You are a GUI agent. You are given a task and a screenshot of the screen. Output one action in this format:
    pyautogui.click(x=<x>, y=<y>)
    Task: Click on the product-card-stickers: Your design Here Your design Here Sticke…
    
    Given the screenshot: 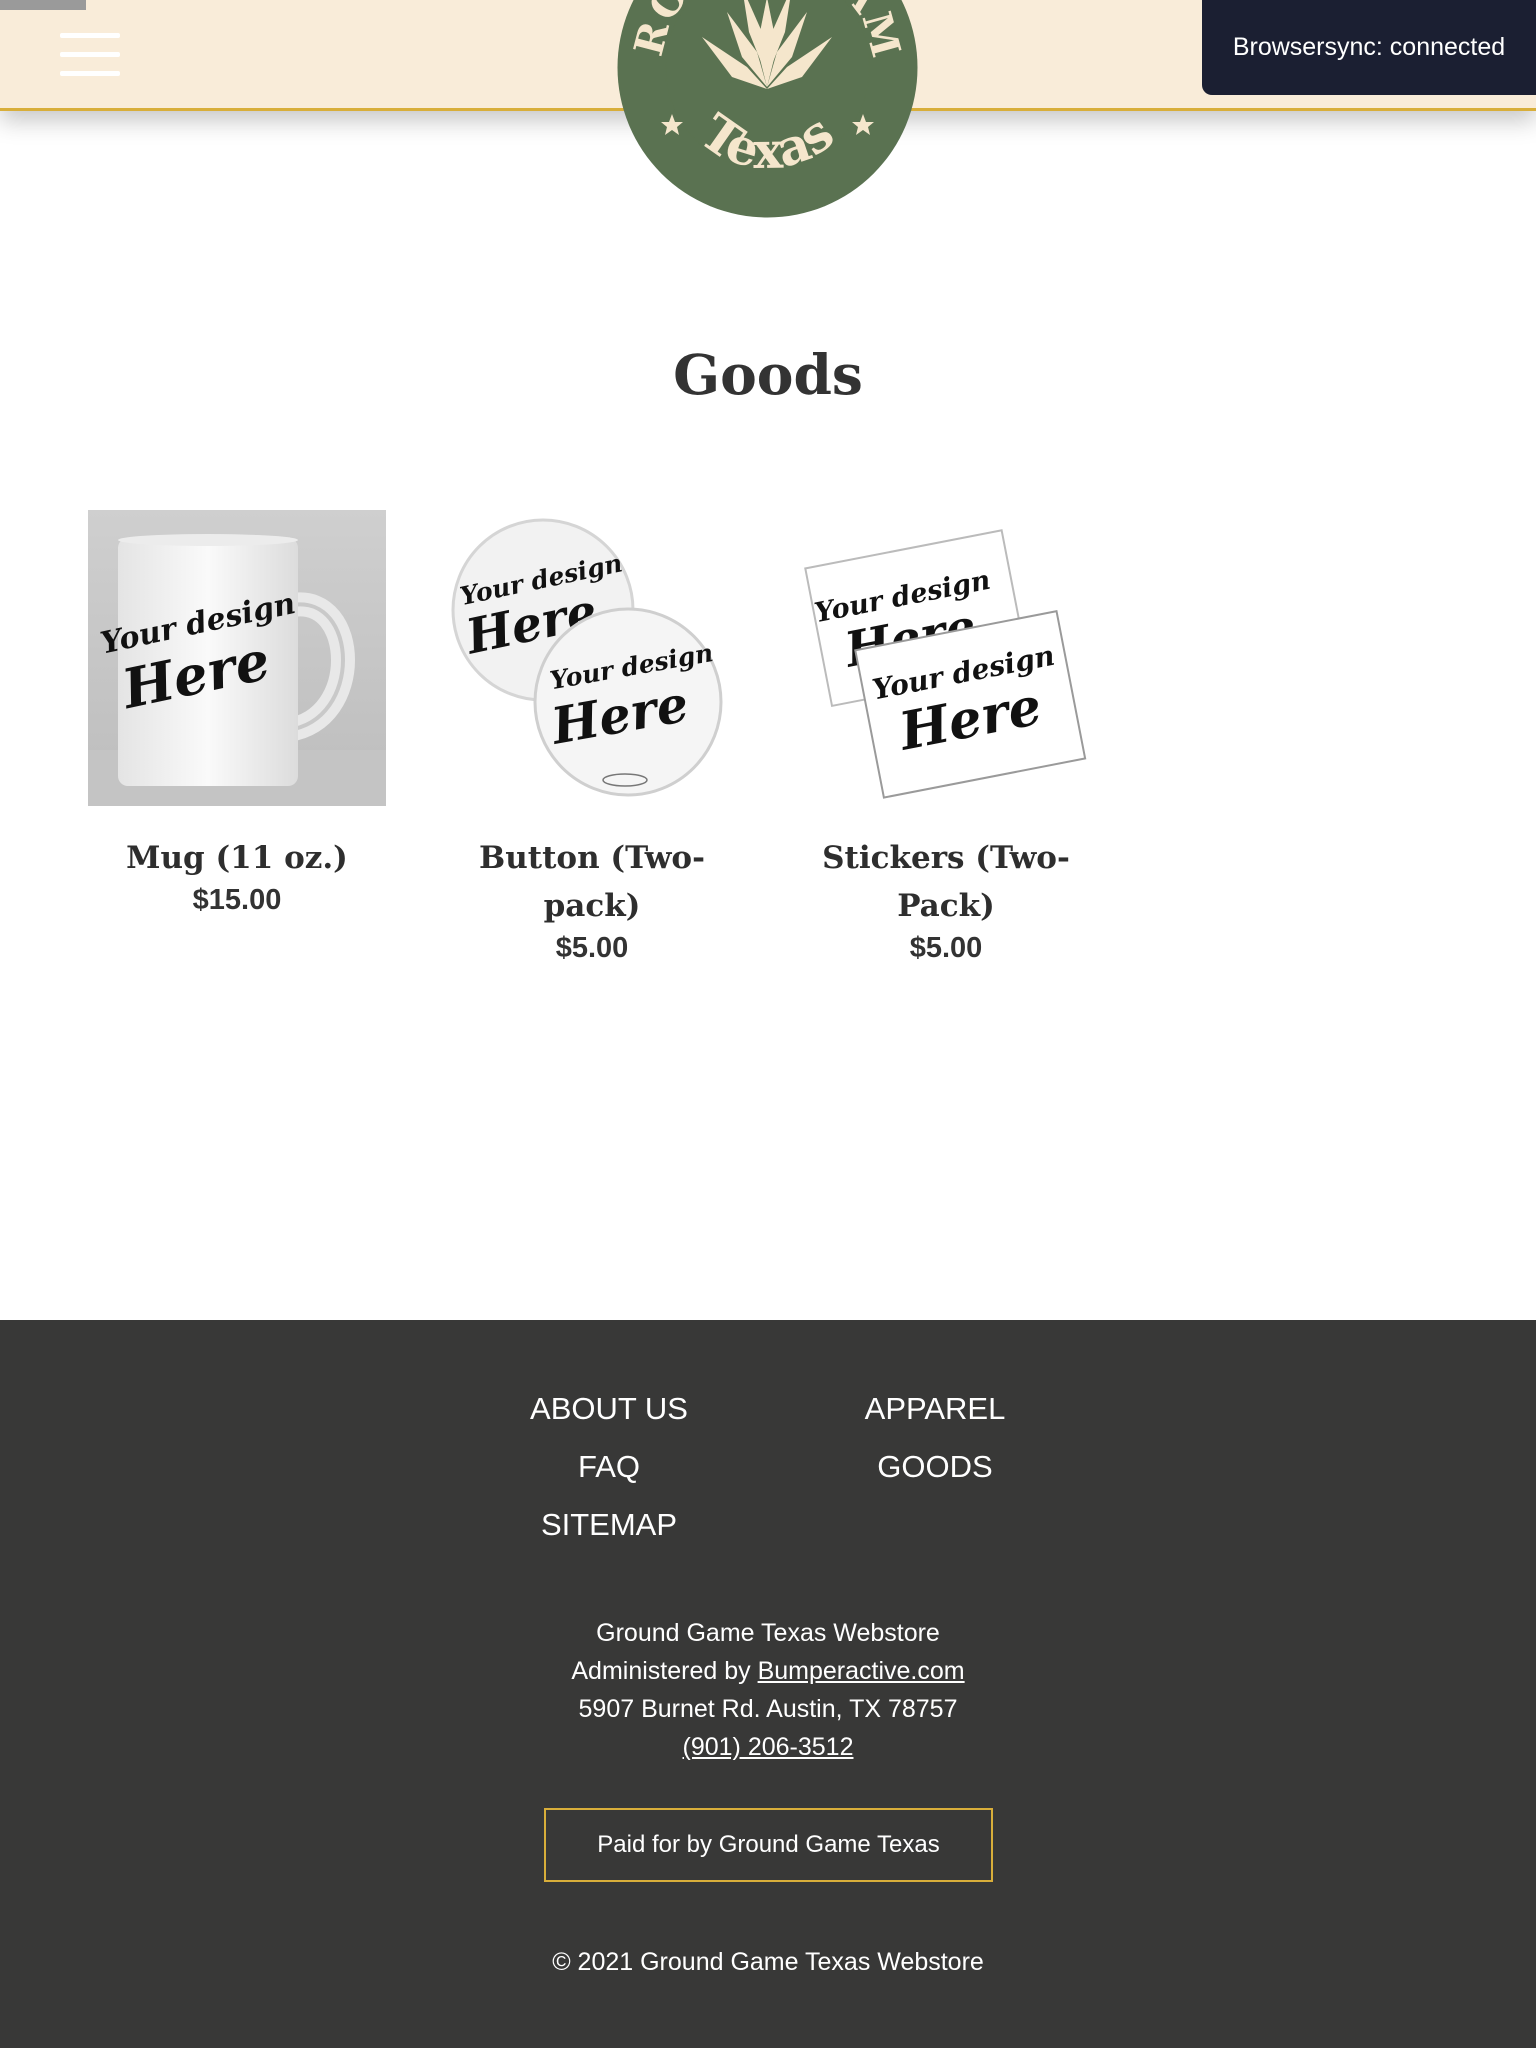 What is the action you would take?
    pyautogui.click(x=946, y=739)
    